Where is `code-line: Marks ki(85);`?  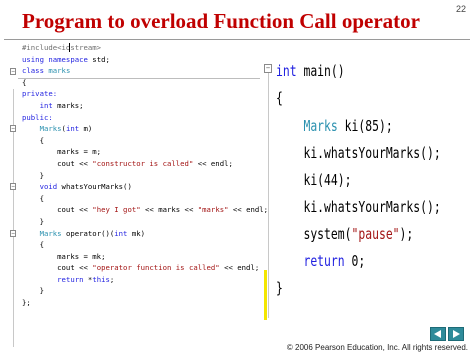 code-line: Marks ki(85); is located at coordinates (348, 126).